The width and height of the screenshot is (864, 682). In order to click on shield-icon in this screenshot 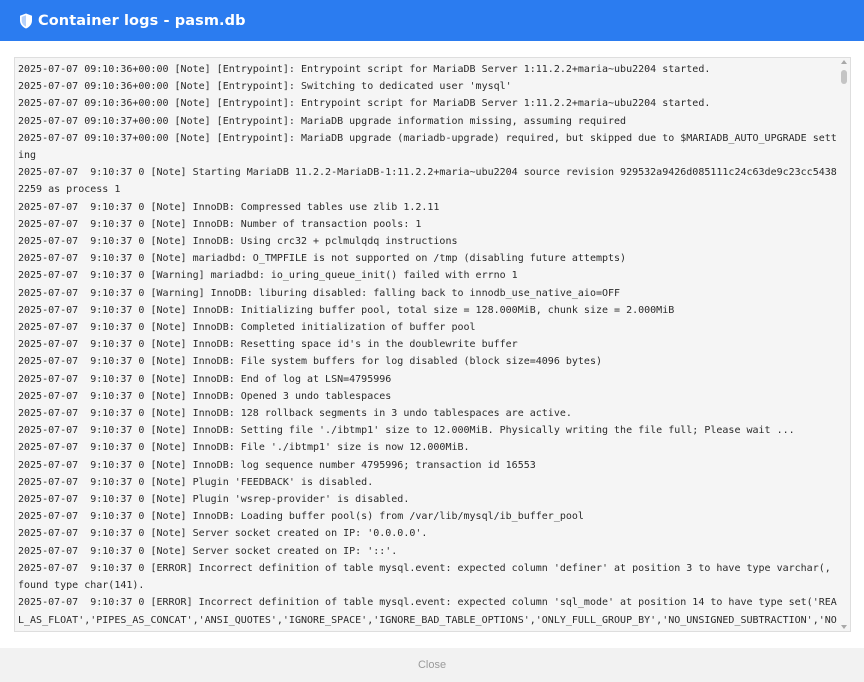, I will do `click(26, 20)`.